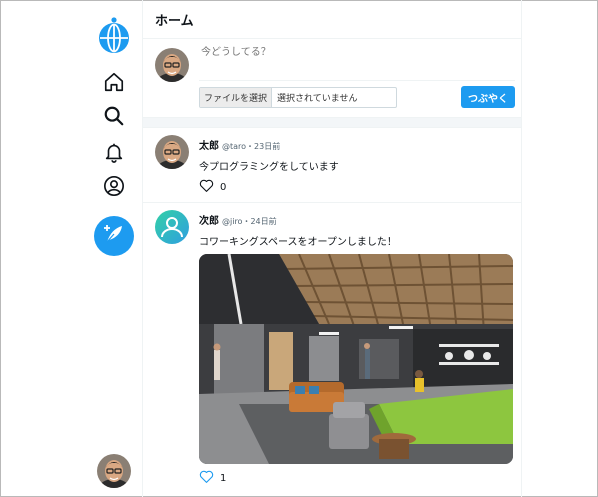  I want to click on feather-plus-icon, so click(114, 236).